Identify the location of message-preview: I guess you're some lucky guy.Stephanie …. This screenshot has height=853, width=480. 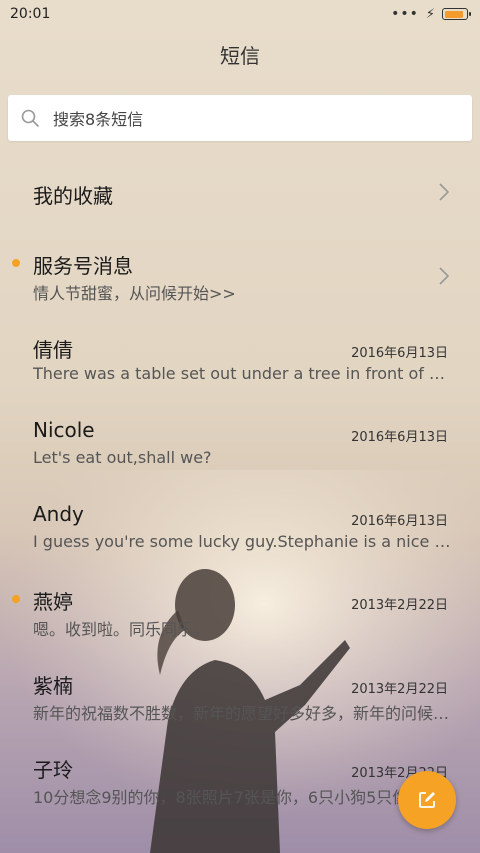
(242, 541).